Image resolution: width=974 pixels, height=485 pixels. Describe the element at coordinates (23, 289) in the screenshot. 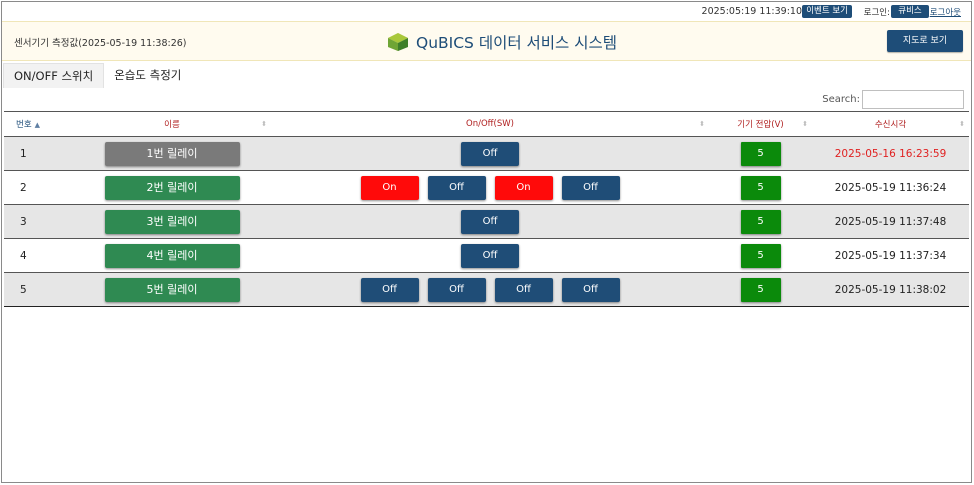

I see `row-number: 5` at that location.